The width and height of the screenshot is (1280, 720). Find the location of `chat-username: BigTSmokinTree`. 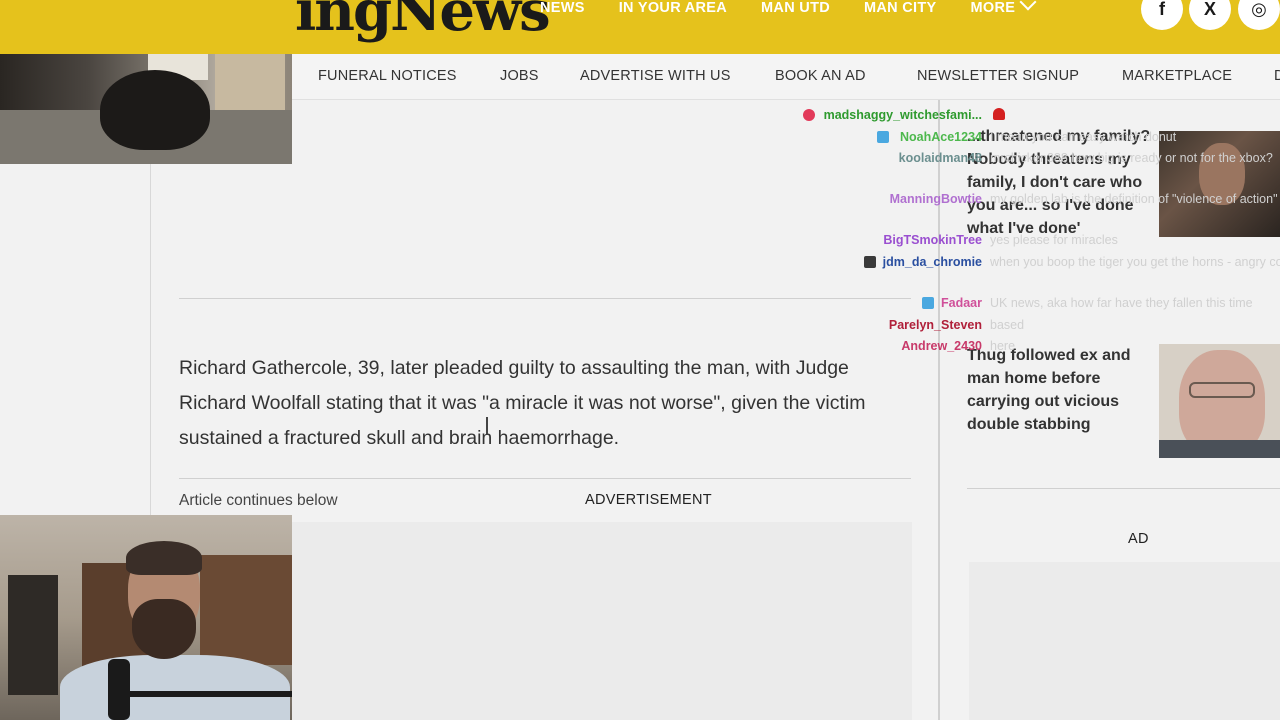

chat-username: BigTSmokinTree is located at coordinates (932, 240).